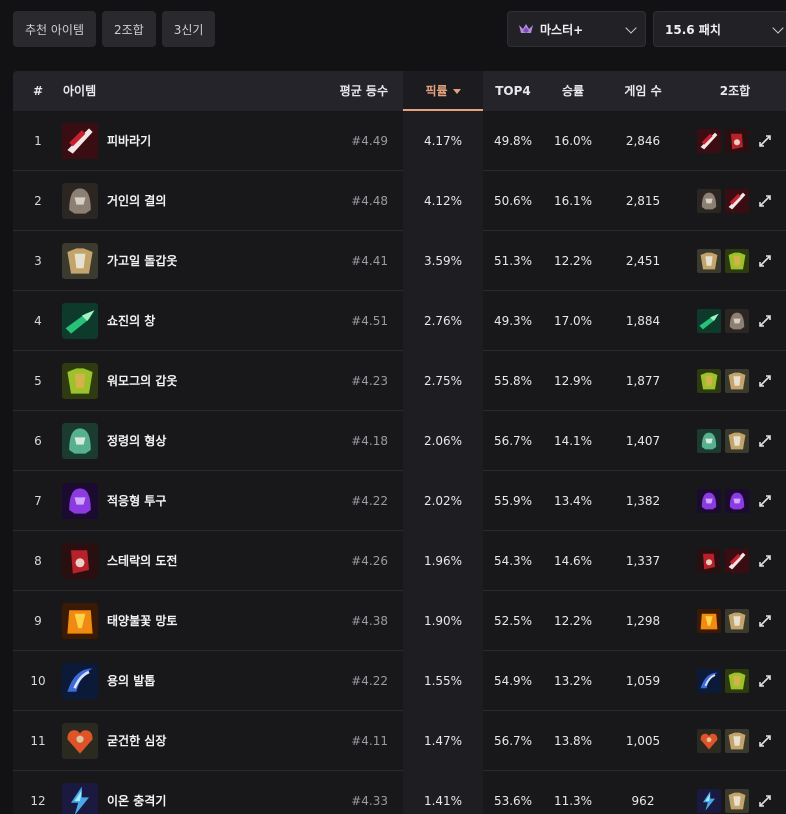 This screenshot has height=814, width=786. Describe the element at coordinates (129, 29) in the screenshot. I see `tab-two-combo: 2조합` at that location.